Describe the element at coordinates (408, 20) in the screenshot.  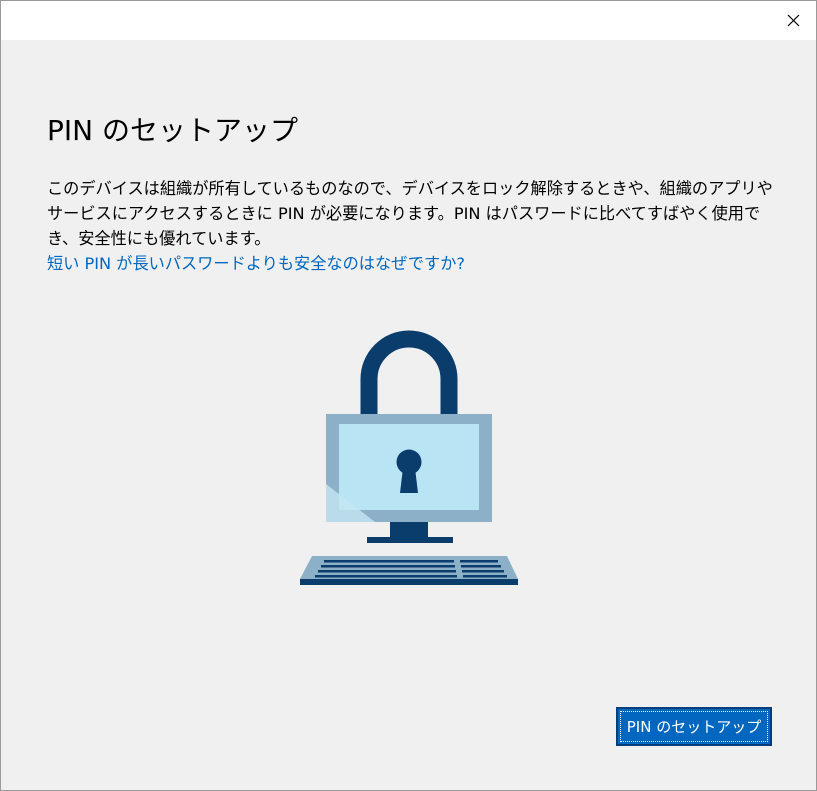
I see `title-bar` at that location.